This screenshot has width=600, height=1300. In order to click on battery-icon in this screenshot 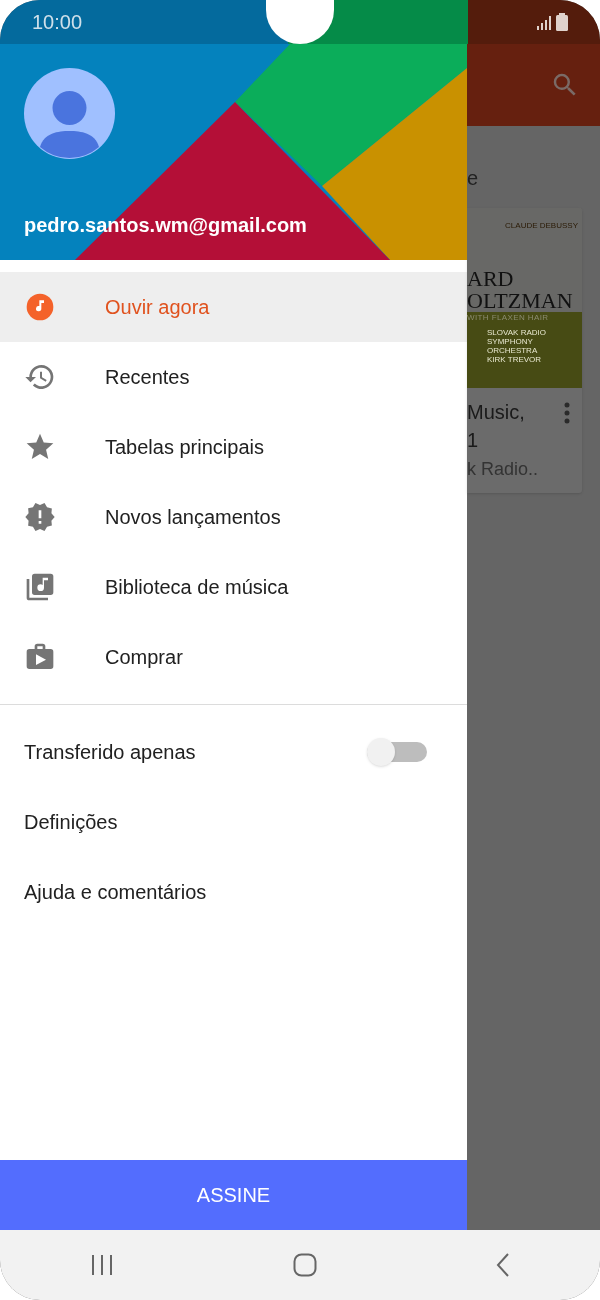, I will do `click(562, 22)`.